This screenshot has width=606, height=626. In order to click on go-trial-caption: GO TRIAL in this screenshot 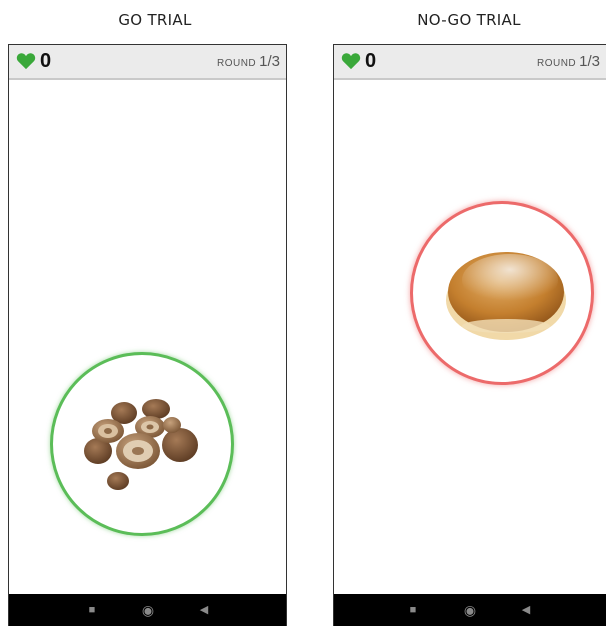, I will do `click(155, 20)`.